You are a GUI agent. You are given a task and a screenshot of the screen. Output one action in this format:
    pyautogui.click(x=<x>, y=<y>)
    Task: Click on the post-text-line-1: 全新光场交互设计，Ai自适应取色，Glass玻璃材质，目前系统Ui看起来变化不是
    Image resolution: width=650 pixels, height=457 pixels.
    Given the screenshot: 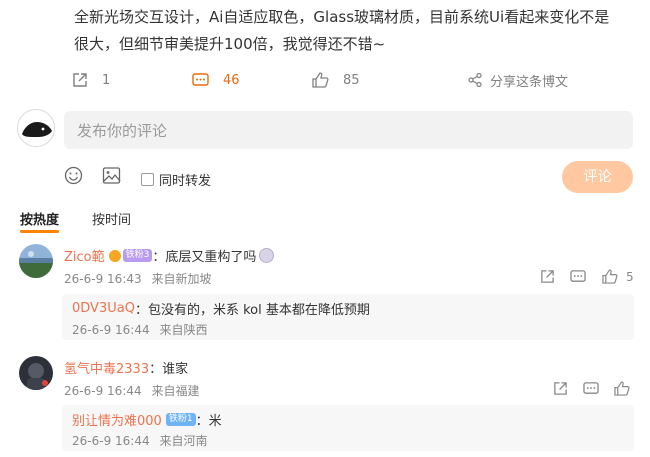 What is the action you would take?
    pyautogui.click(x=342, y=17)
    